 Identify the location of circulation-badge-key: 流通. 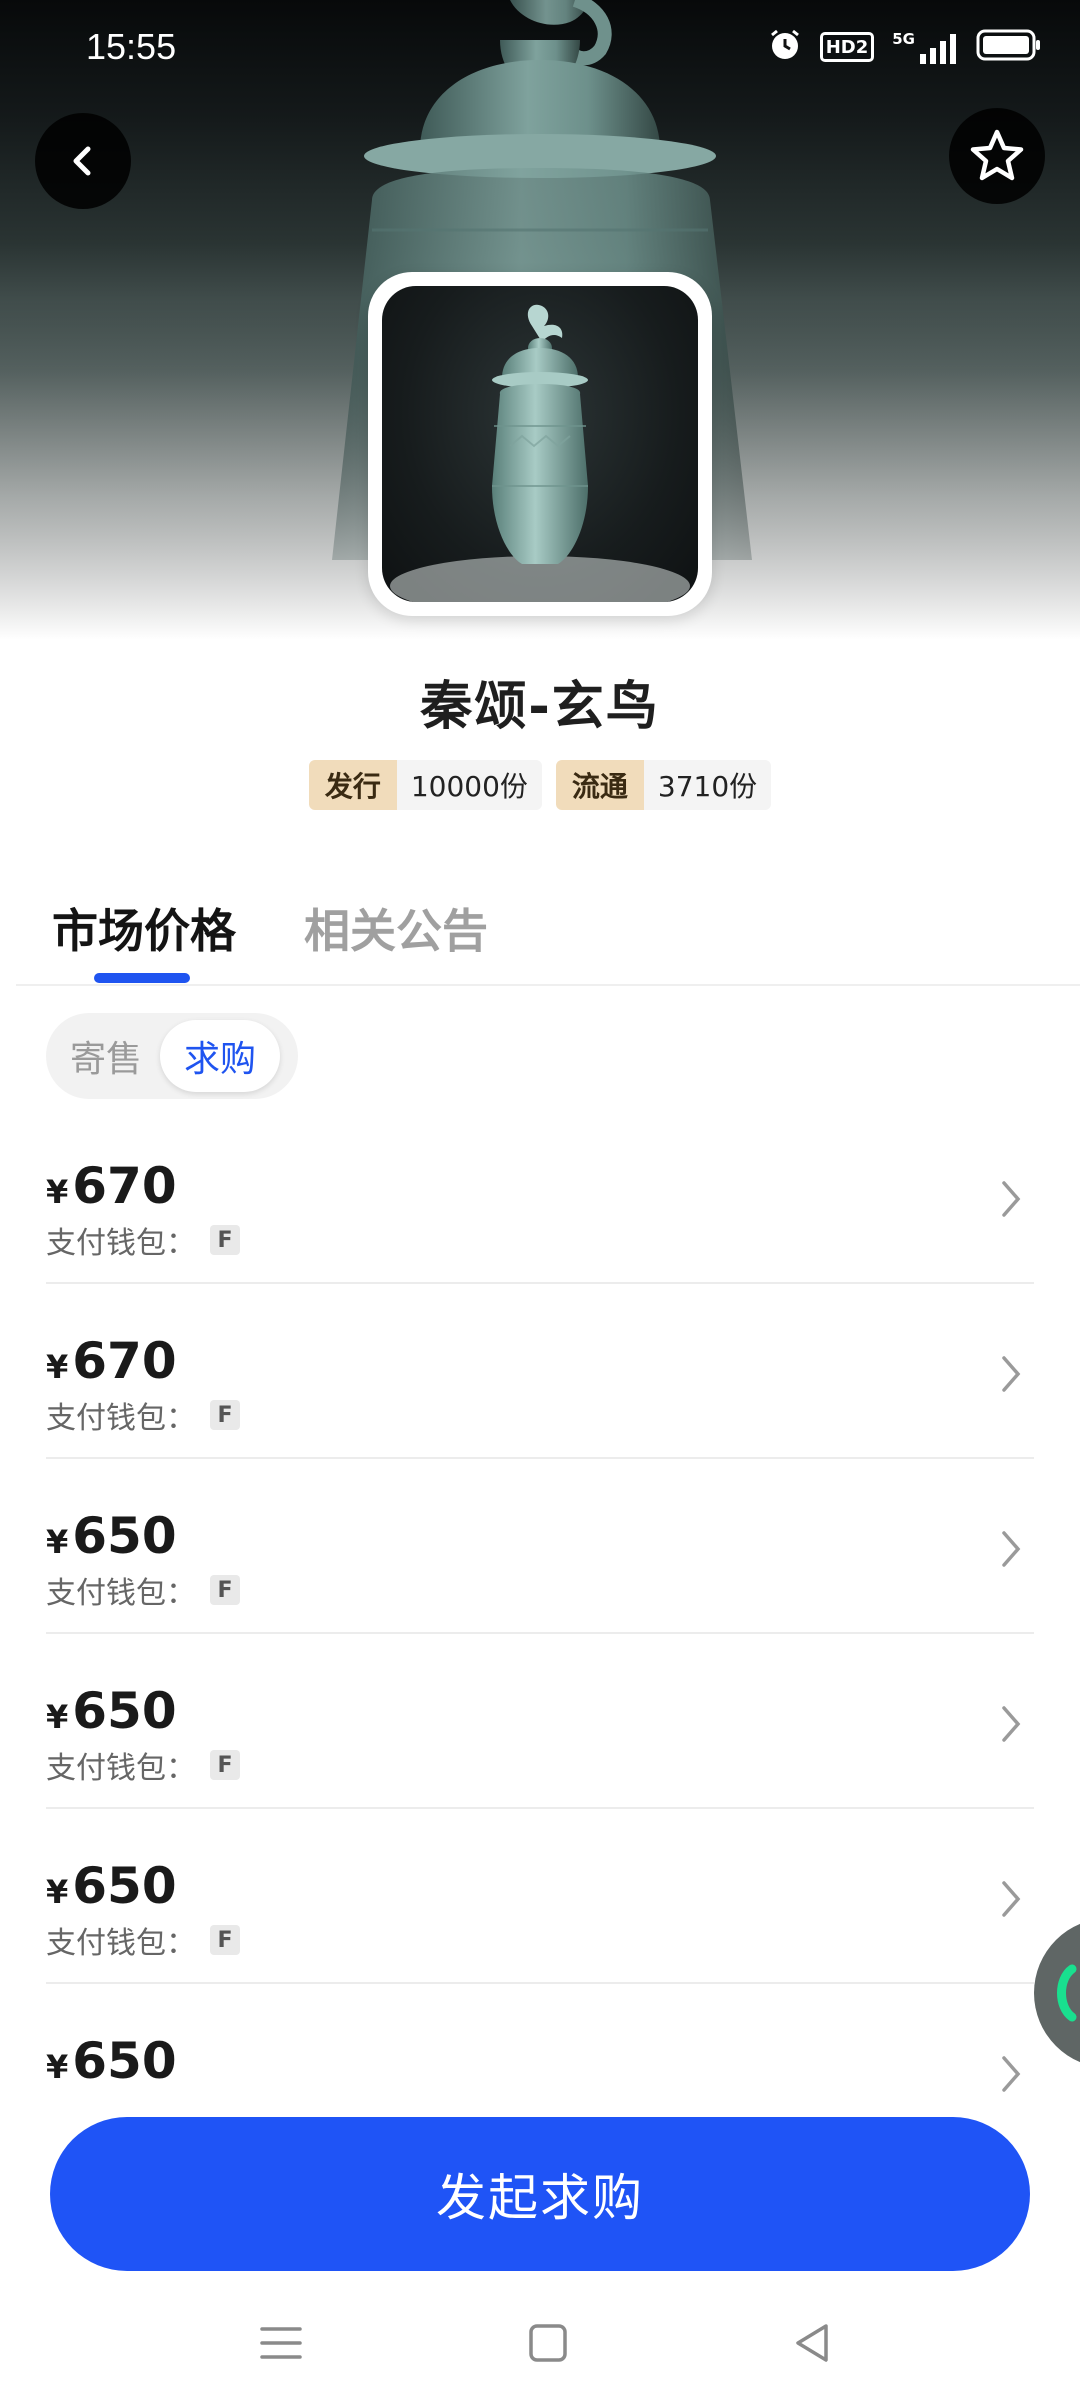
(599, 785).